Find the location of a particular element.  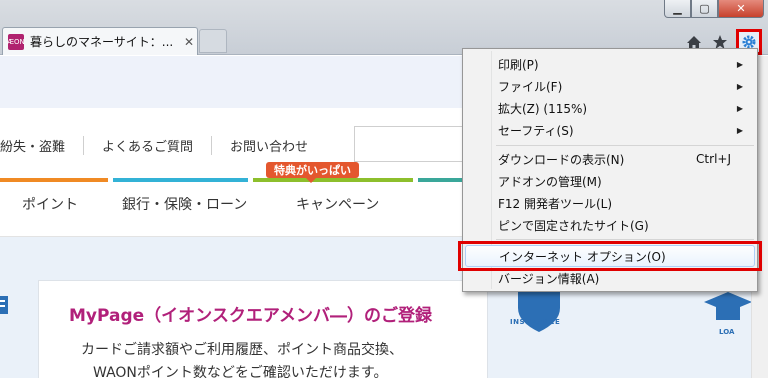

highlight-annotation-box is located at coordinates (610, 256).